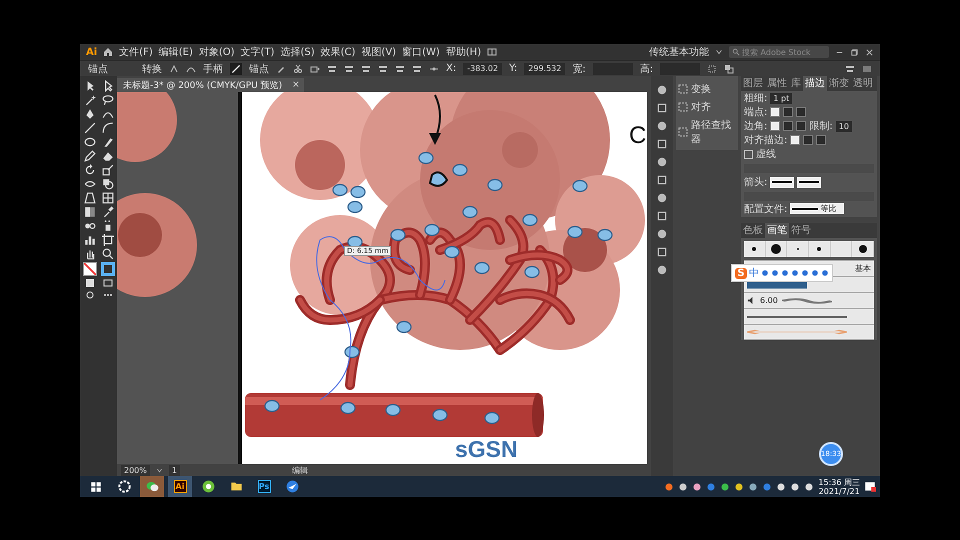 The width and height of the screenshot is (960, 540). What do you see at coordinates (108, 52) in the screenshot?
I see `home-icon` at bounding box center [108, 52].